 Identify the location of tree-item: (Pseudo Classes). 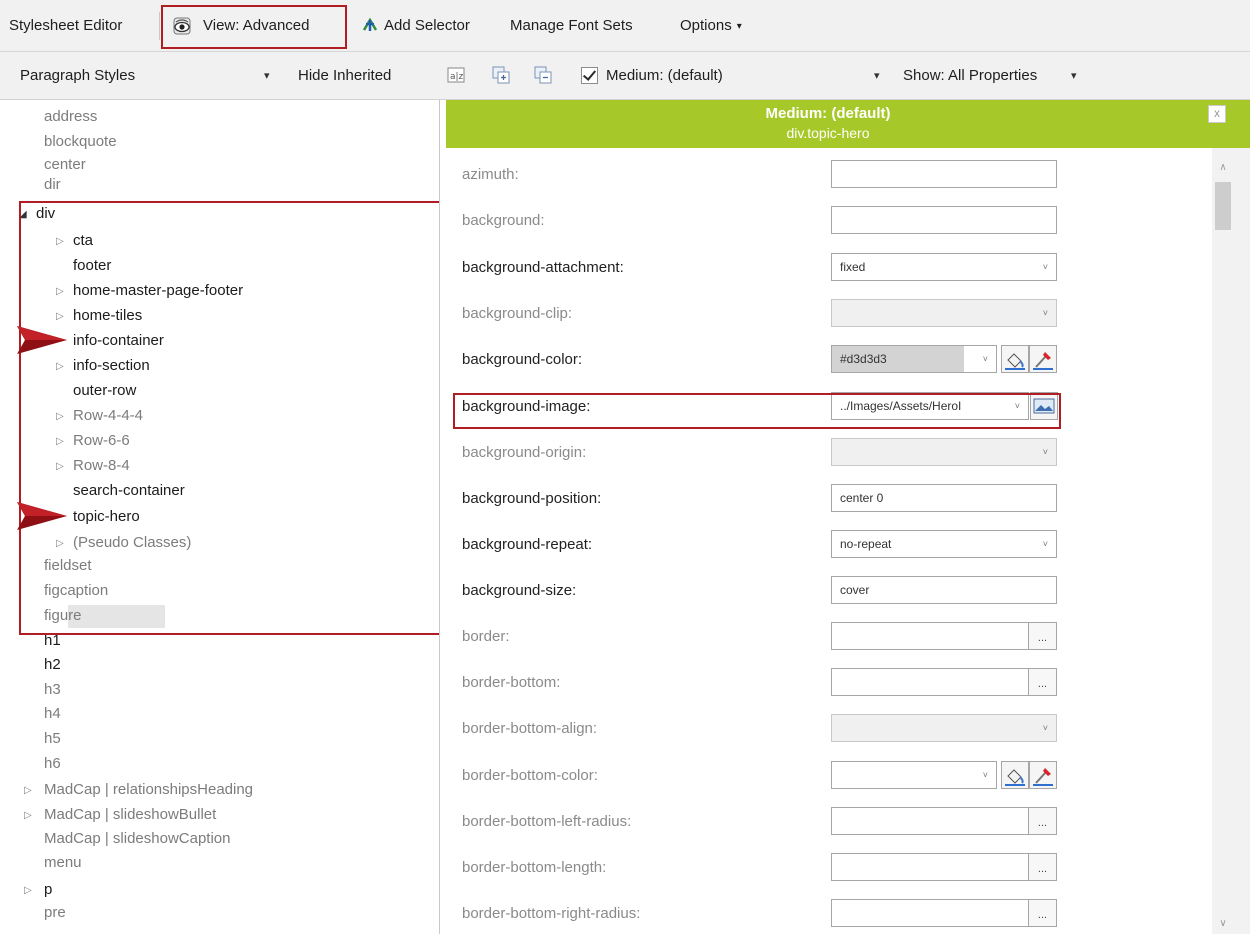
(132, 542).